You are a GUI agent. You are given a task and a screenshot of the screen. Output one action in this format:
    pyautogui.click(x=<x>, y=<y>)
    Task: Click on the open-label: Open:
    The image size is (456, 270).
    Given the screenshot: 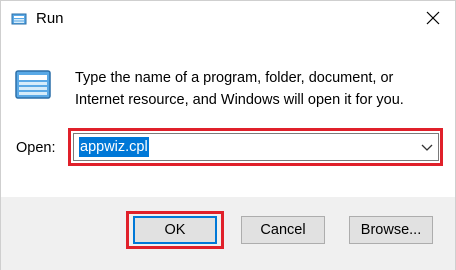 What is the action you would take?
    pyautogui.click(x=36, y=148)
    